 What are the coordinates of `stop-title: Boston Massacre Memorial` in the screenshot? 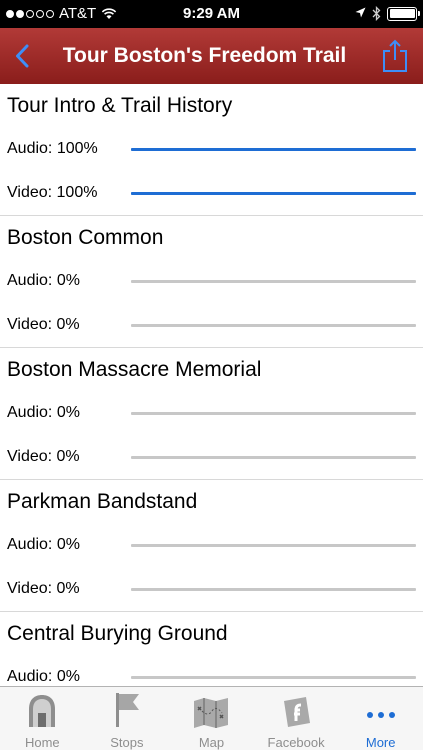 It's located at (134, 369).